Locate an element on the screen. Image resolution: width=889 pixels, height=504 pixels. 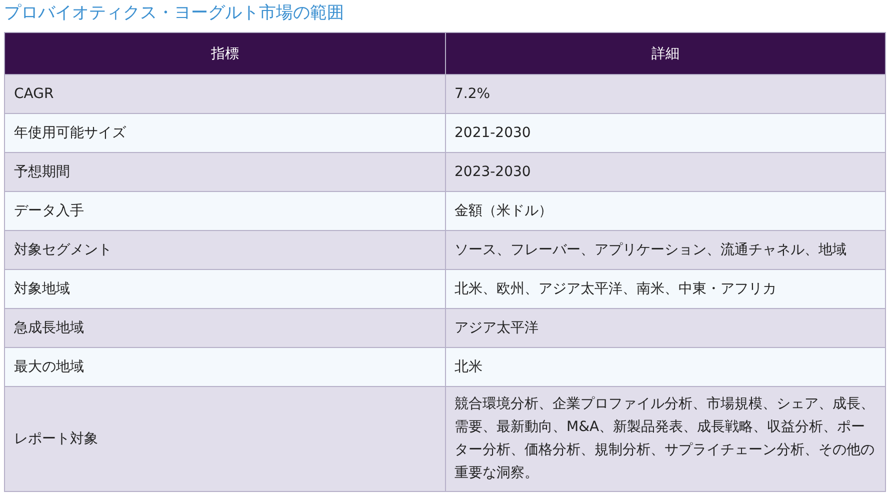
section-title: プロバイオティクス・ヨーグルト市場の範囲 is located at coordinates (174, 13).